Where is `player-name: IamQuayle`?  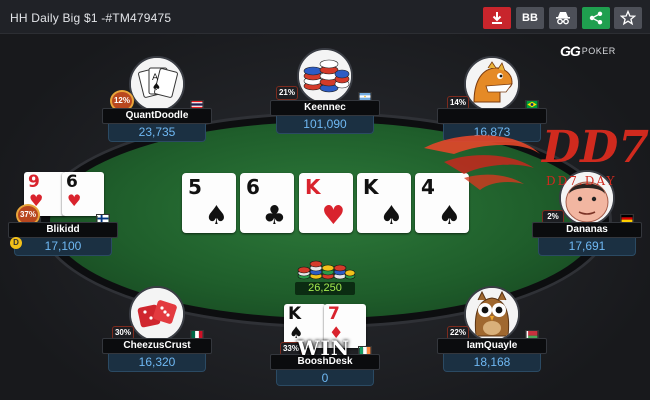
player-name: IamQuayle is located at coordinates (492, 346).